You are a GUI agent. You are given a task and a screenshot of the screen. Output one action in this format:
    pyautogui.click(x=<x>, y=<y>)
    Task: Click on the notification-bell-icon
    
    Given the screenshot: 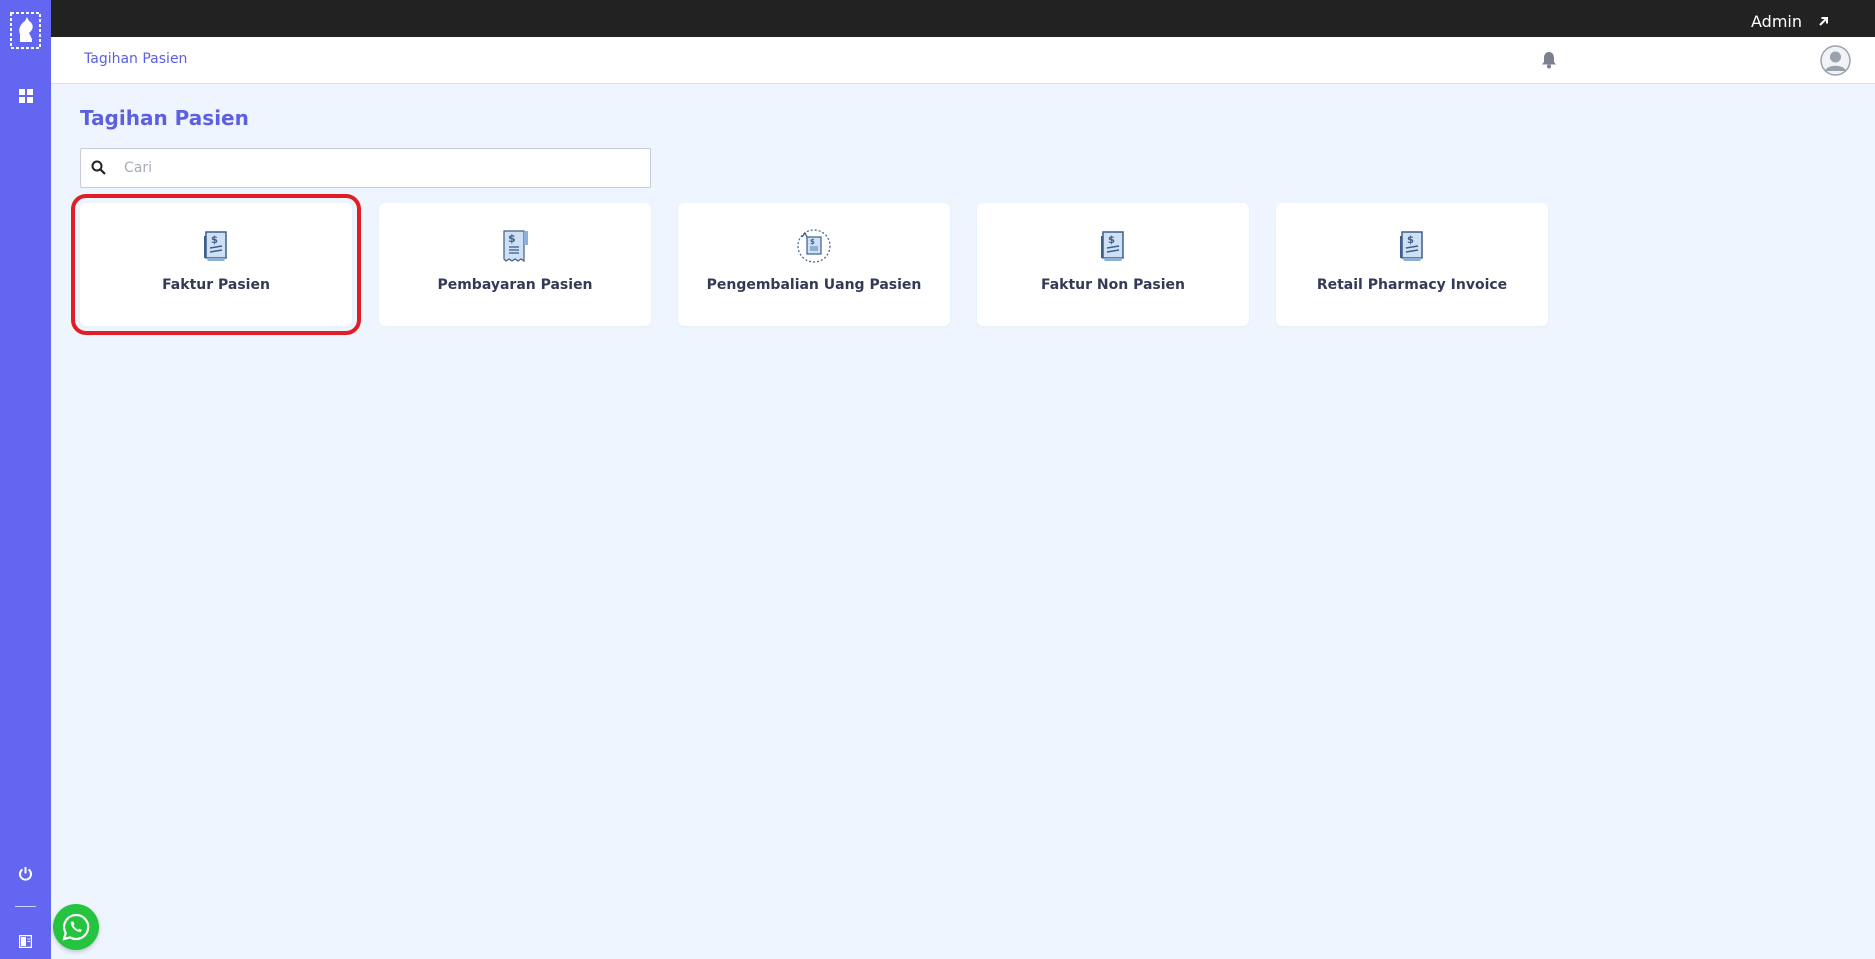 What is the action you would take?
    pyautogui.click(x=1549, y=62)
    